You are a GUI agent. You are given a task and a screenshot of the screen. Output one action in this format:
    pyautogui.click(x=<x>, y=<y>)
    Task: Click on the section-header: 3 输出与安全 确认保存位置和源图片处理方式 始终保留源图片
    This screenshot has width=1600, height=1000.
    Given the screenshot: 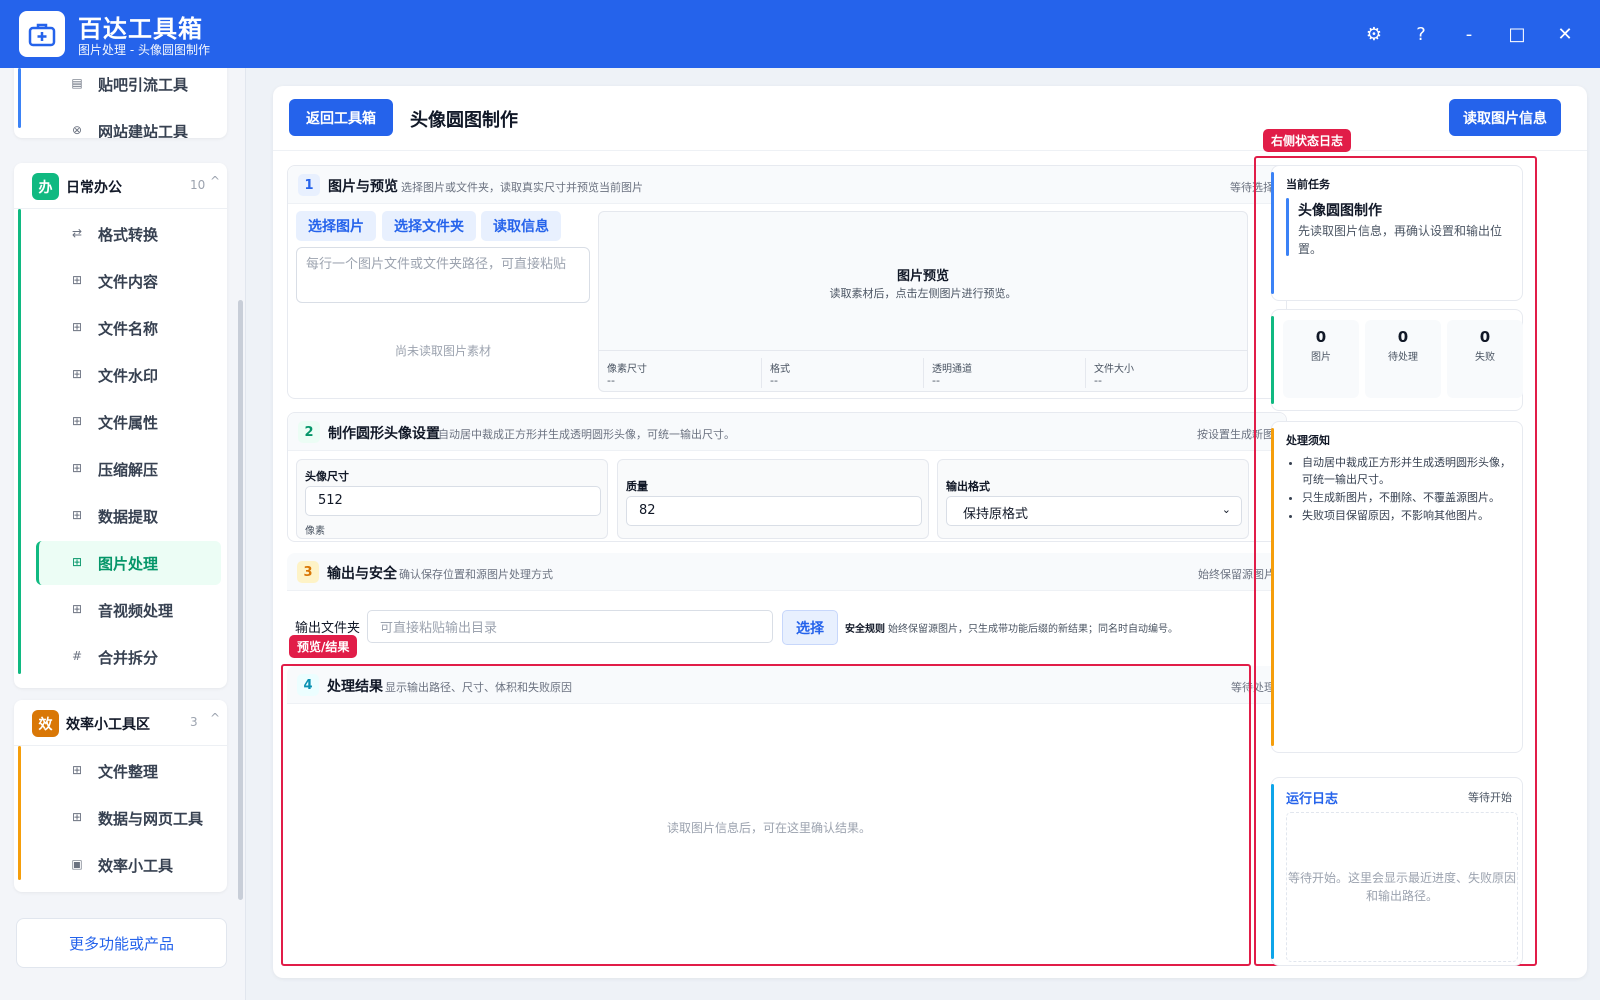 What is the action you would take?
    pyautogui.click(x=787, y=572)
    